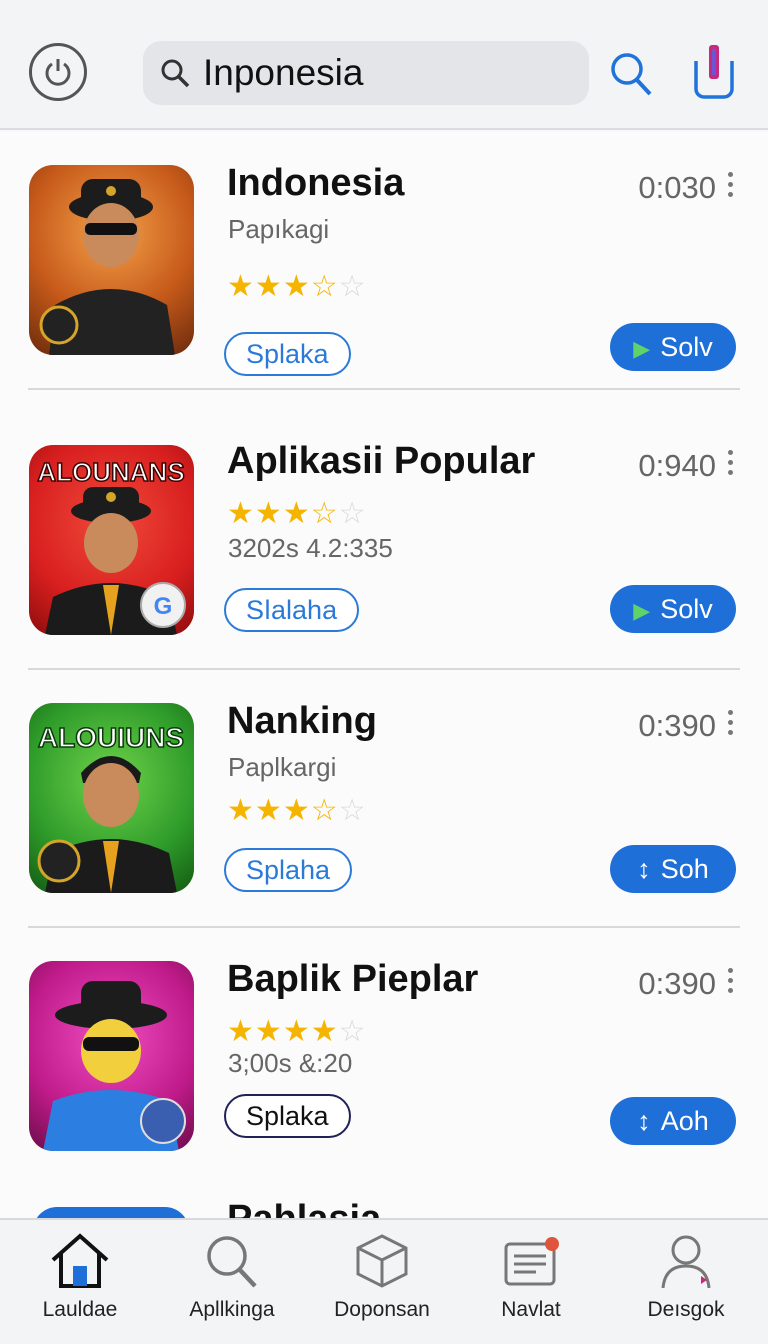 The image size is (768, 1344). Describe the element at coordinates (686, 1262) in the screenshot. I see `profile-icon` at that location.